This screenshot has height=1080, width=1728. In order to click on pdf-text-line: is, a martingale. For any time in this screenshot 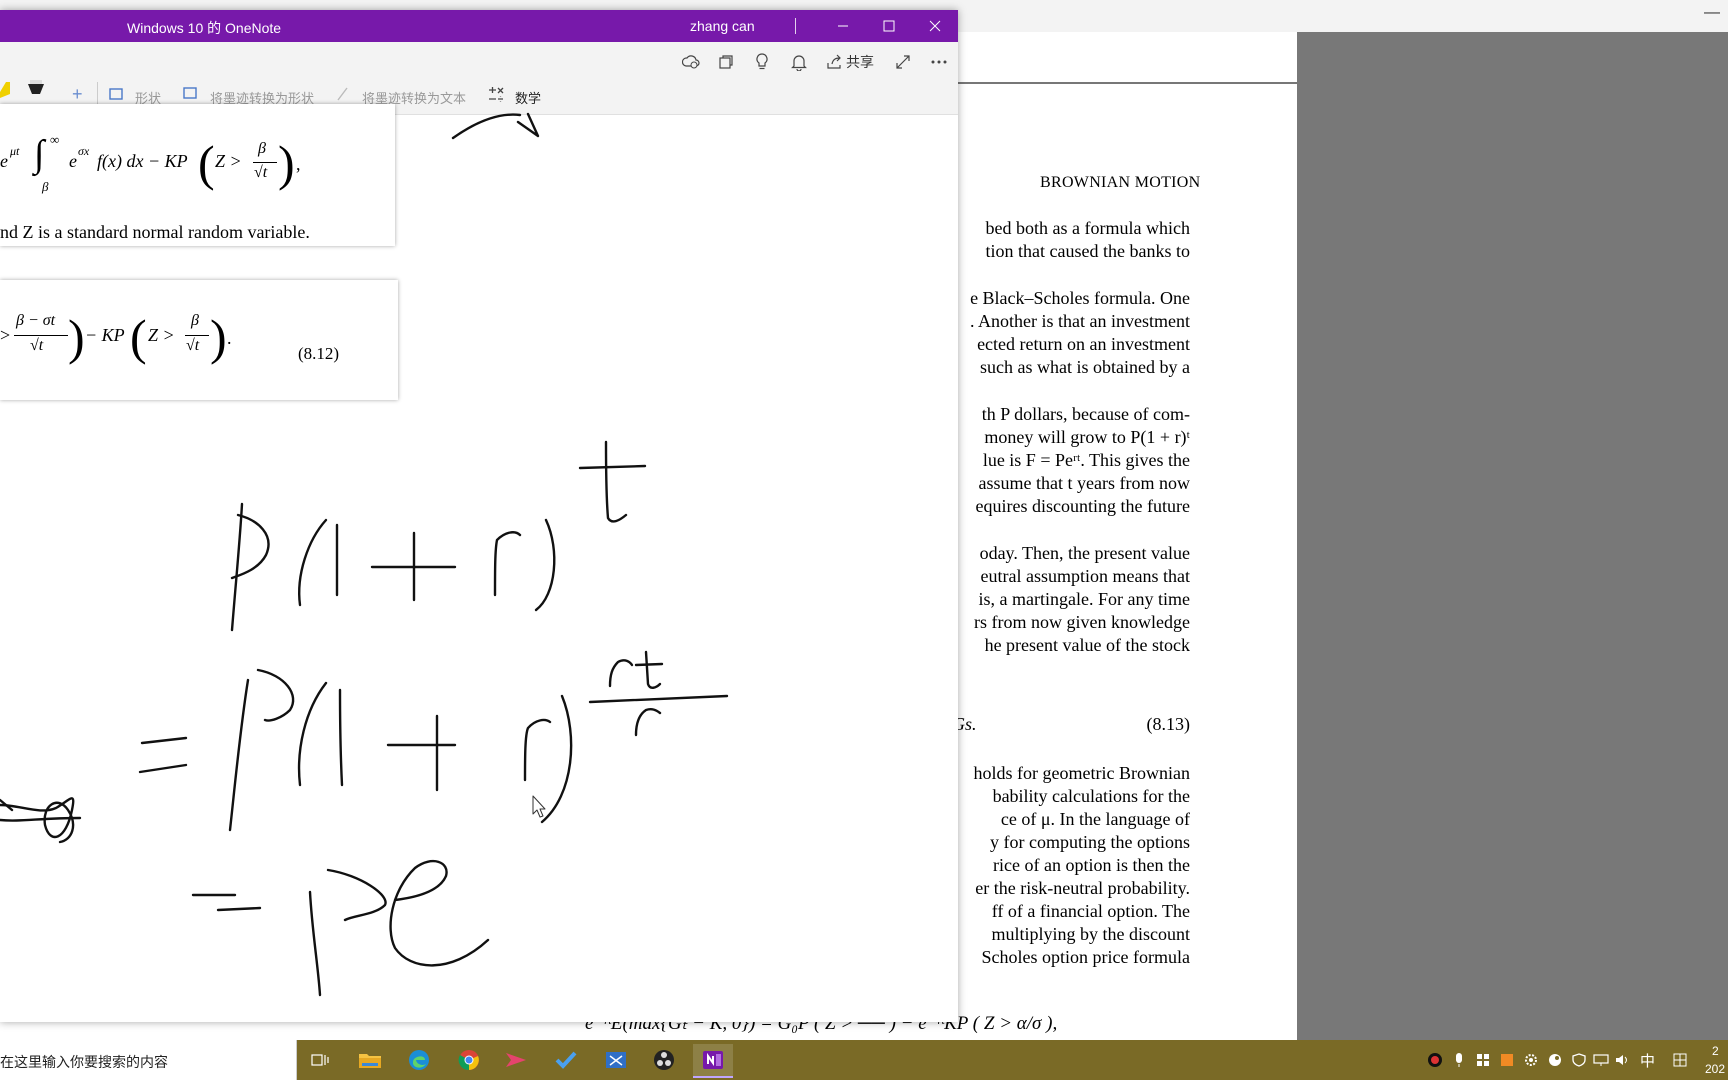, I will do `click(1084, 599)`.